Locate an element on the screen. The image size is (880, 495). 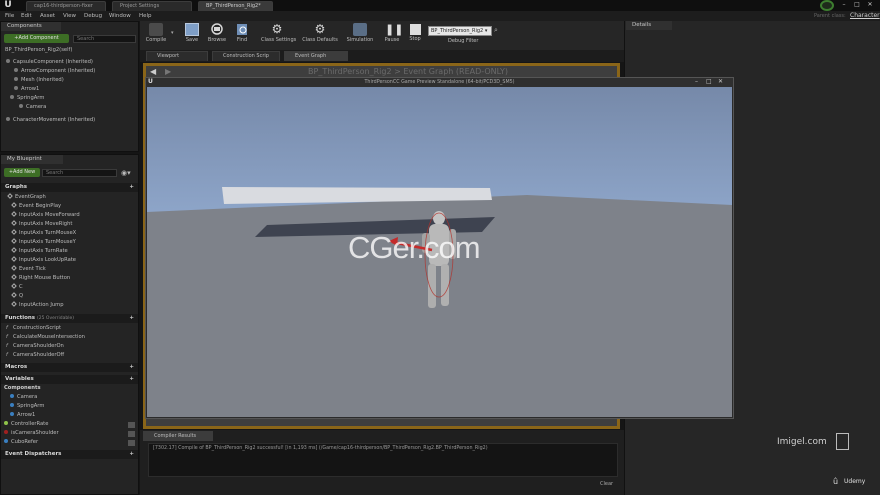
variable-item: isCameraShoulder is located at coordinates (31, 433).